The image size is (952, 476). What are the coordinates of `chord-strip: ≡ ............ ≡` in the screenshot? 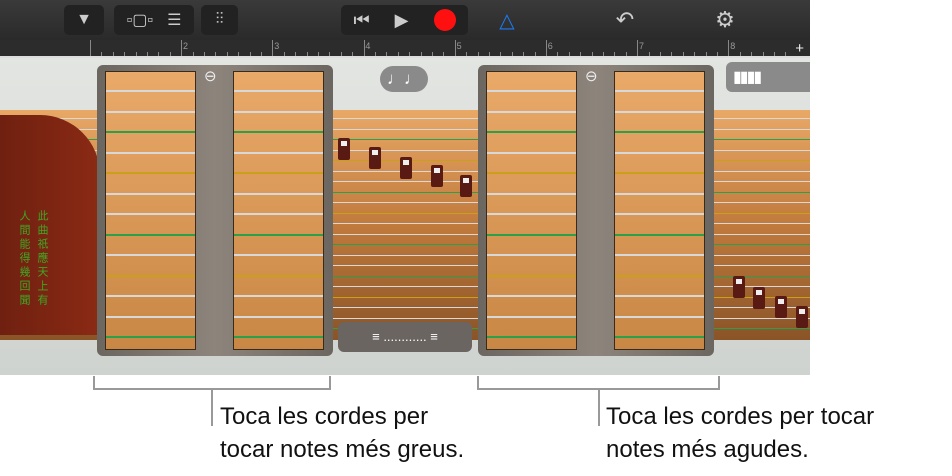 It's located at (405, 337).